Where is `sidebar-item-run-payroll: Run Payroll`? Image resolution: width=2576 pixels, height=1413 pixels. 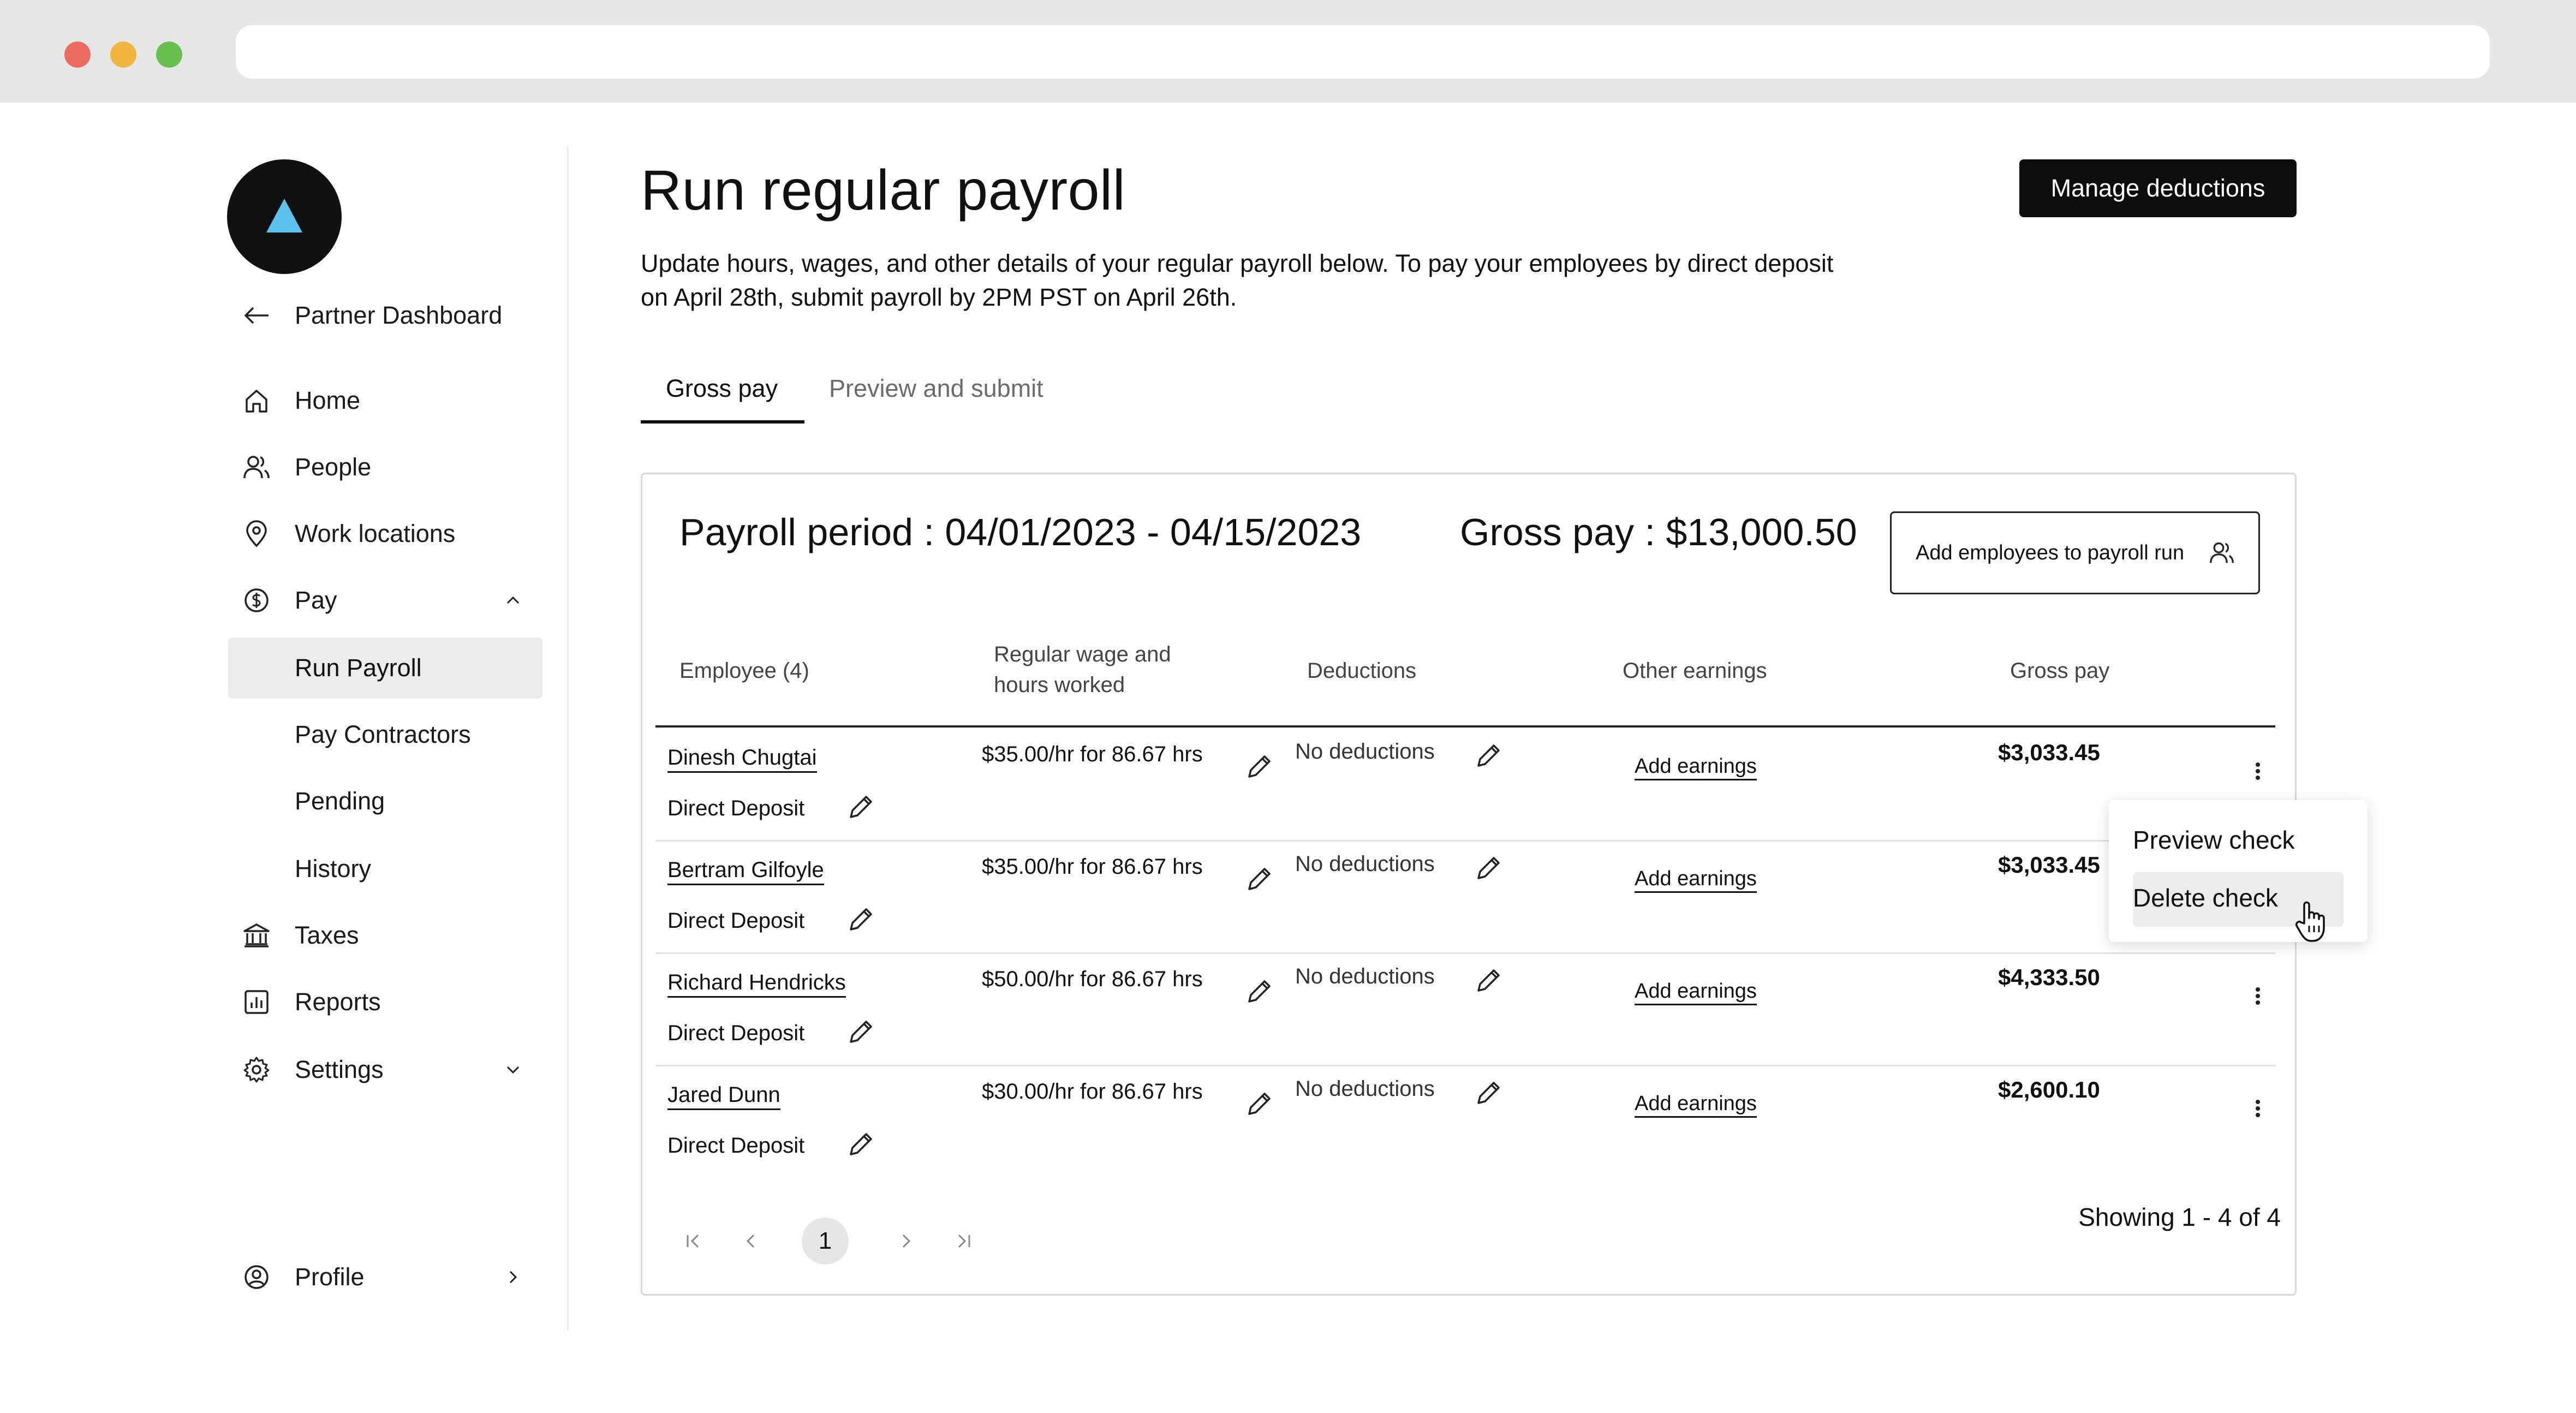
sidebar-item-run-payroll: Run Payroll is located at coordinates (385, 668).